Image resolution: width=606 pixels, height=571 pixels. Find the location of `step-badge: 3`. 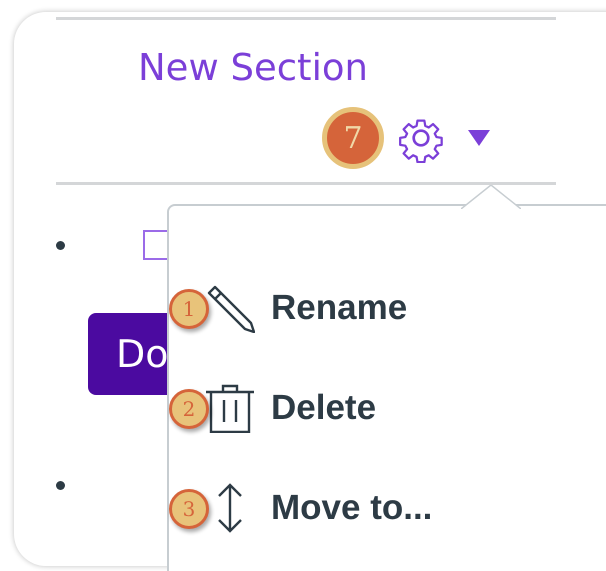

step-badge: 3 is located at coordinates (189, 509).